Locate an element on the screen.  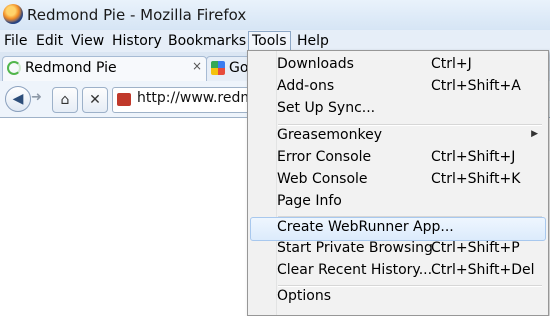
tab-google: Goo is located at coordinates (231, 69).